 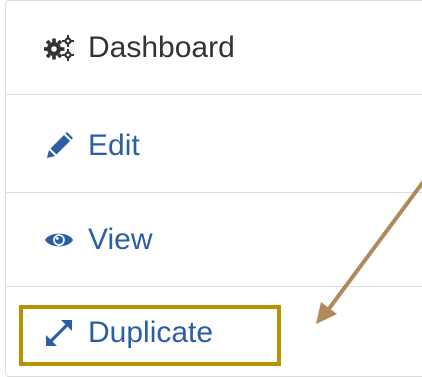 I want to click on menu-item-label: View, so click(x=120, y=239).